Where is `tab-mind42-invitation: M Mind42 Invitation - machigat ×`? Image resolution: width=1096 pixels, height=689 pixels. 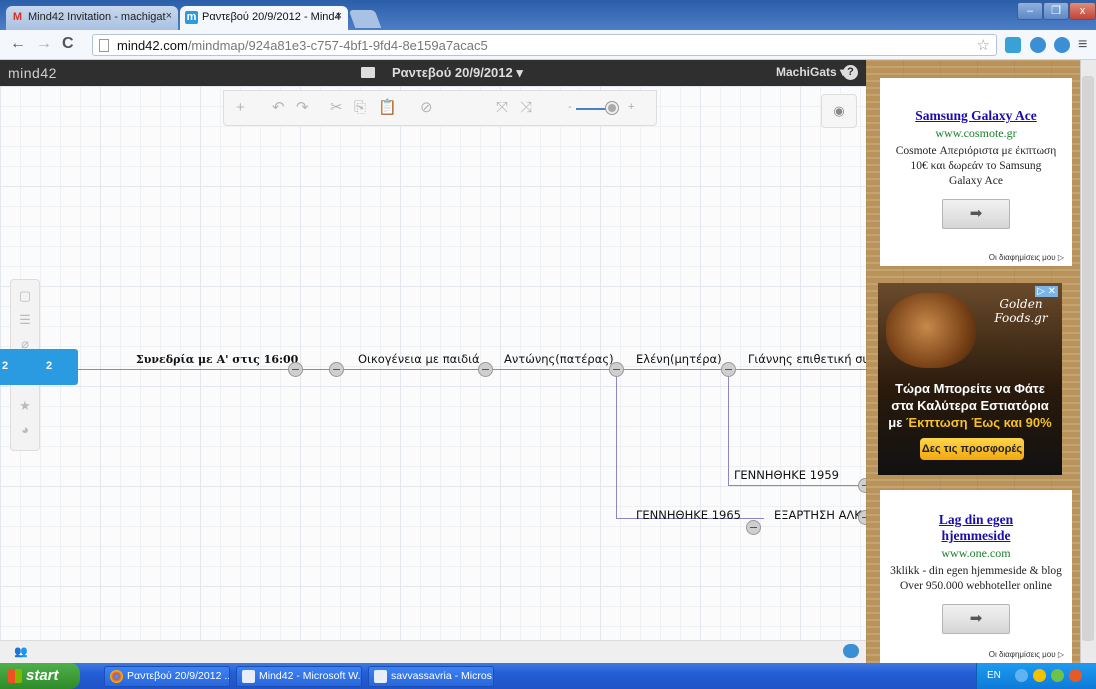
tab-mind42-invitation: M Mind42 Invitation - machigat × is located at coordinates (92, 18).